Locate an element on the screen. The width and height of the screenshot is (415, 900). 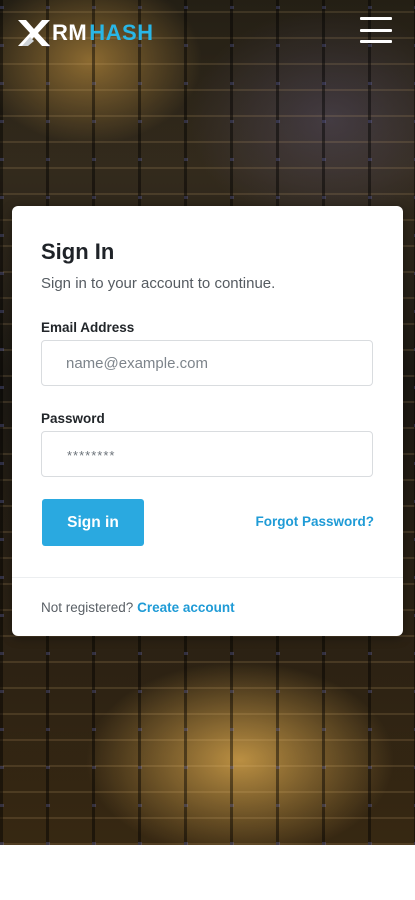
not-registered-text: Not registered? is located at coordinates (87, 607).